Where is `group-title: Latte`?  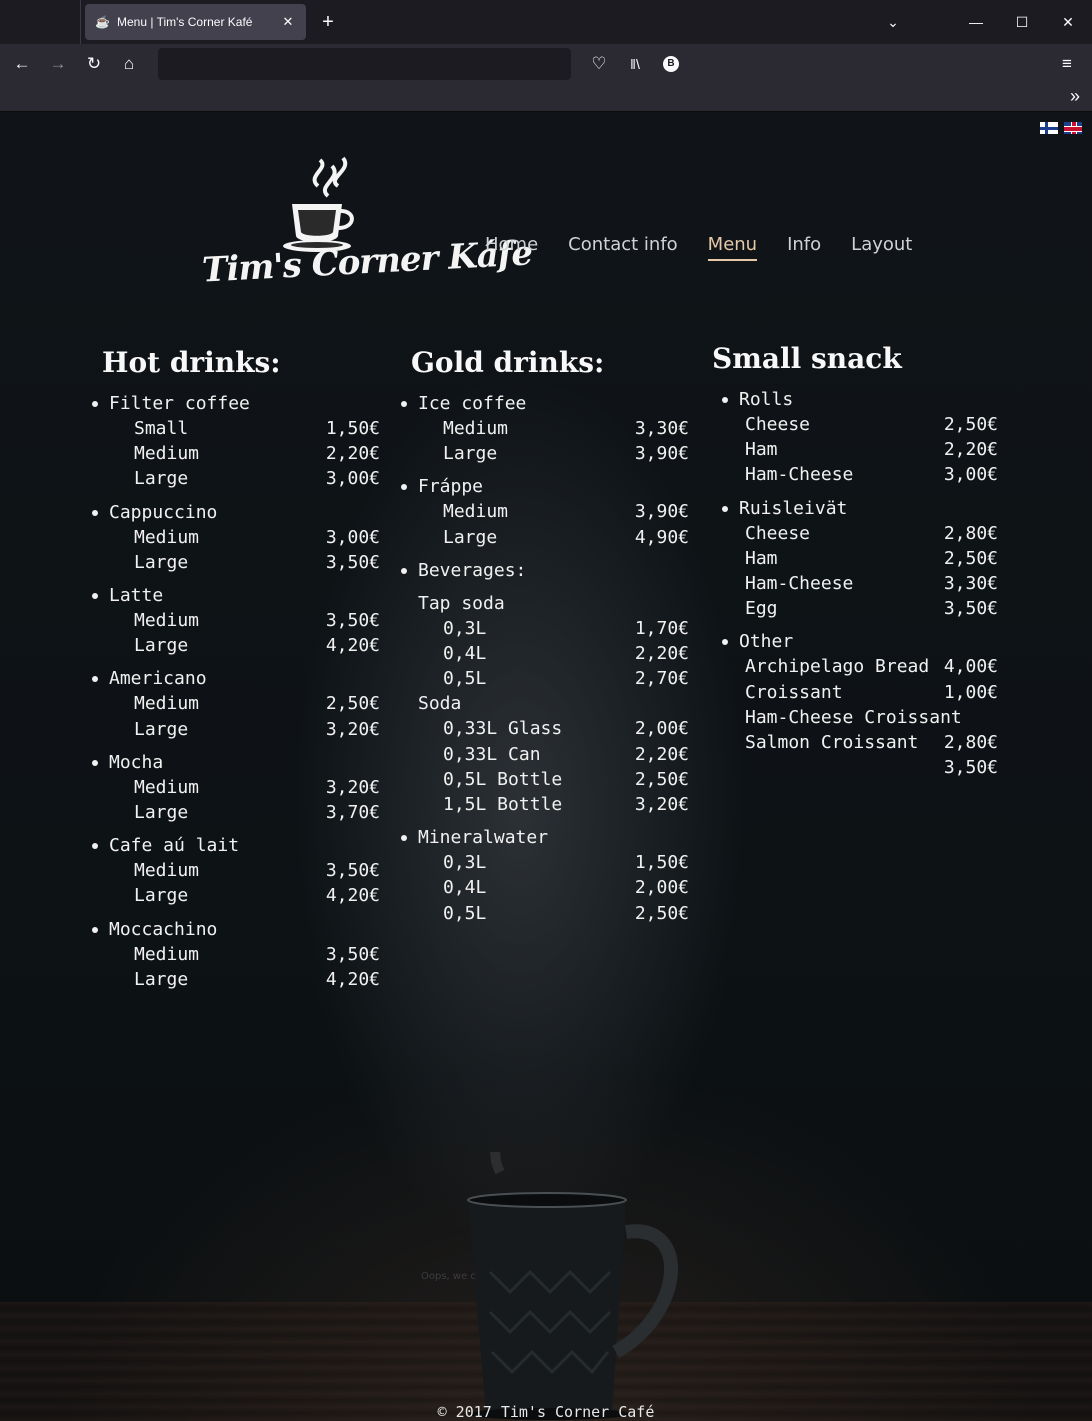
group-title: Latte is located at coordinates (236, 595).